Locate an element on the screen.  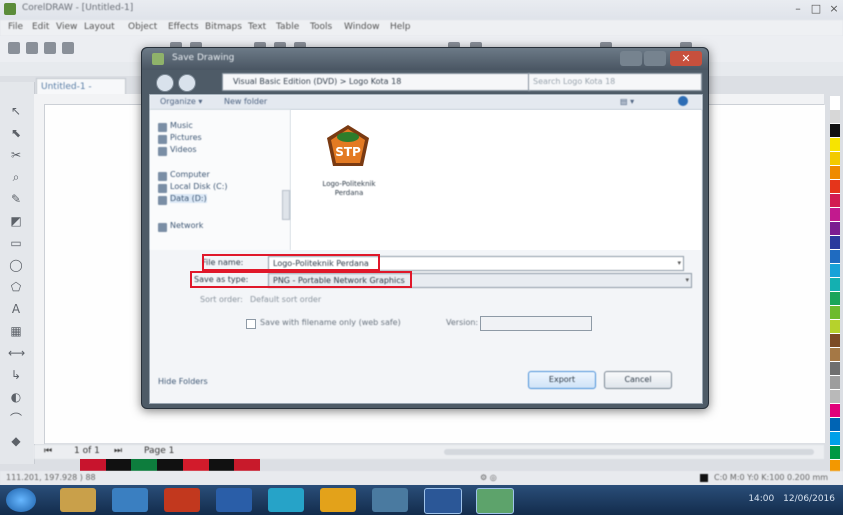
horizontal-scrollbar is located at coordinates (629, 452).